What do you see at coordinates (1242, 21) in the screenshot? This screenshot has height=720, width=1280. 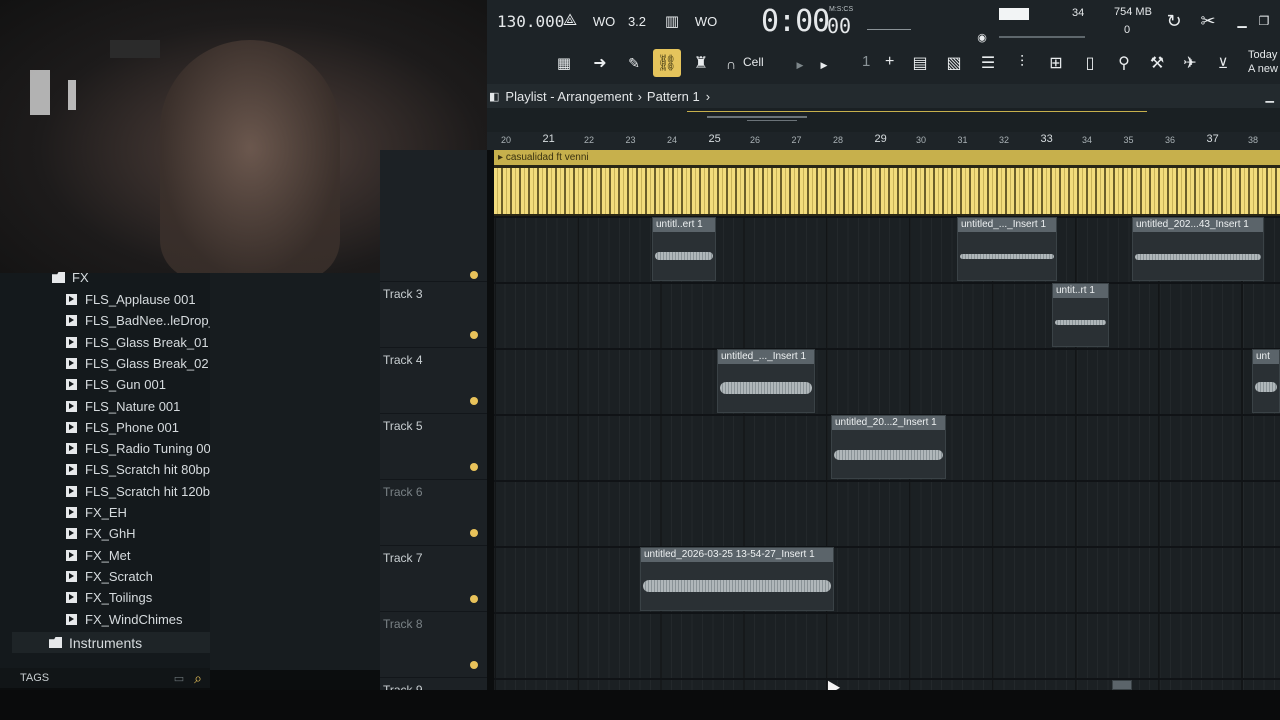 I see `minimize-icon: ▁` at bounding box center [1242, 21].